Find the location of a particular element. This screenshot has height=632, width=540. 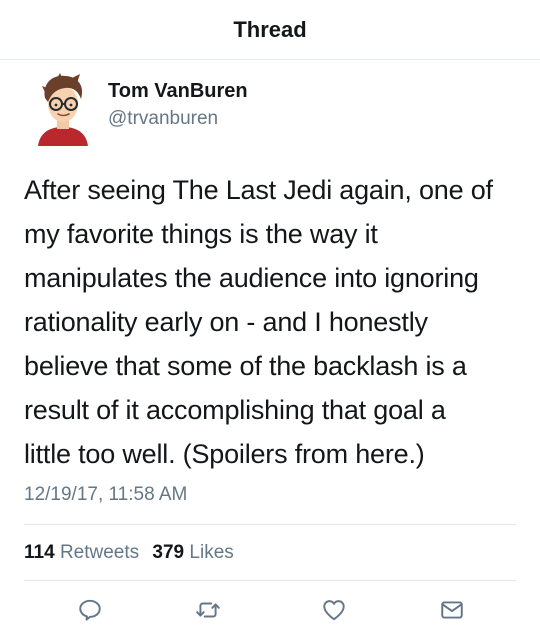

retweets-count: 114 is located at coordinates (39, 552).